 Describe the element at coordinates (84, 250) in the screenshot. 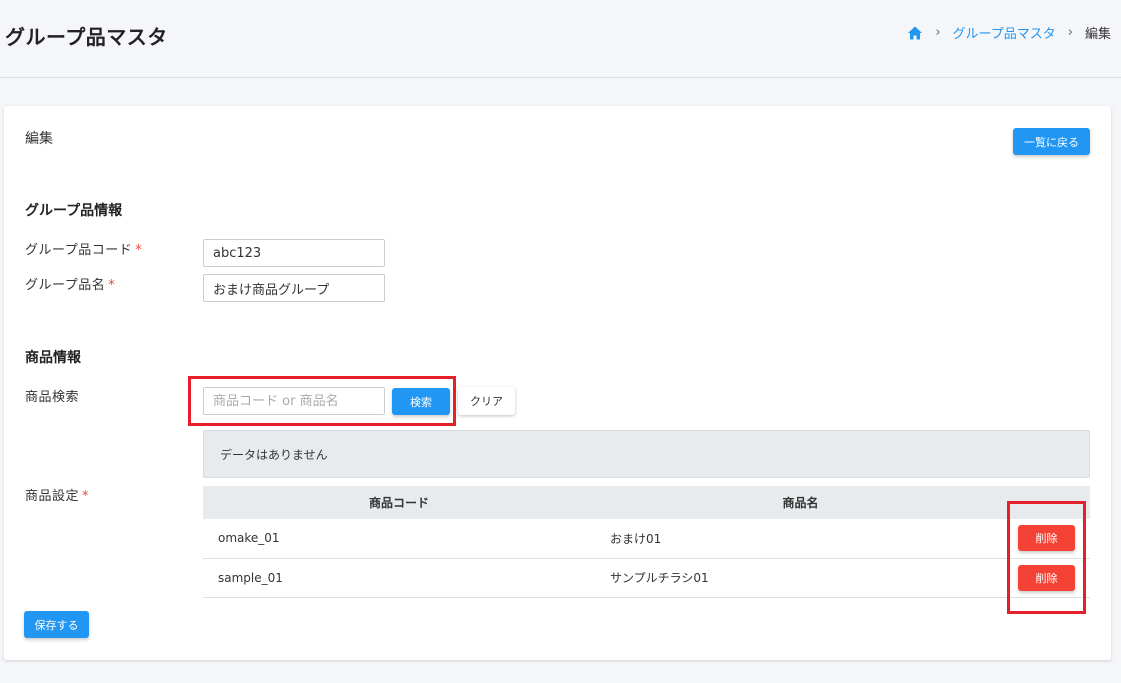

I see `group-code-label: グループ品コード *` at that location.